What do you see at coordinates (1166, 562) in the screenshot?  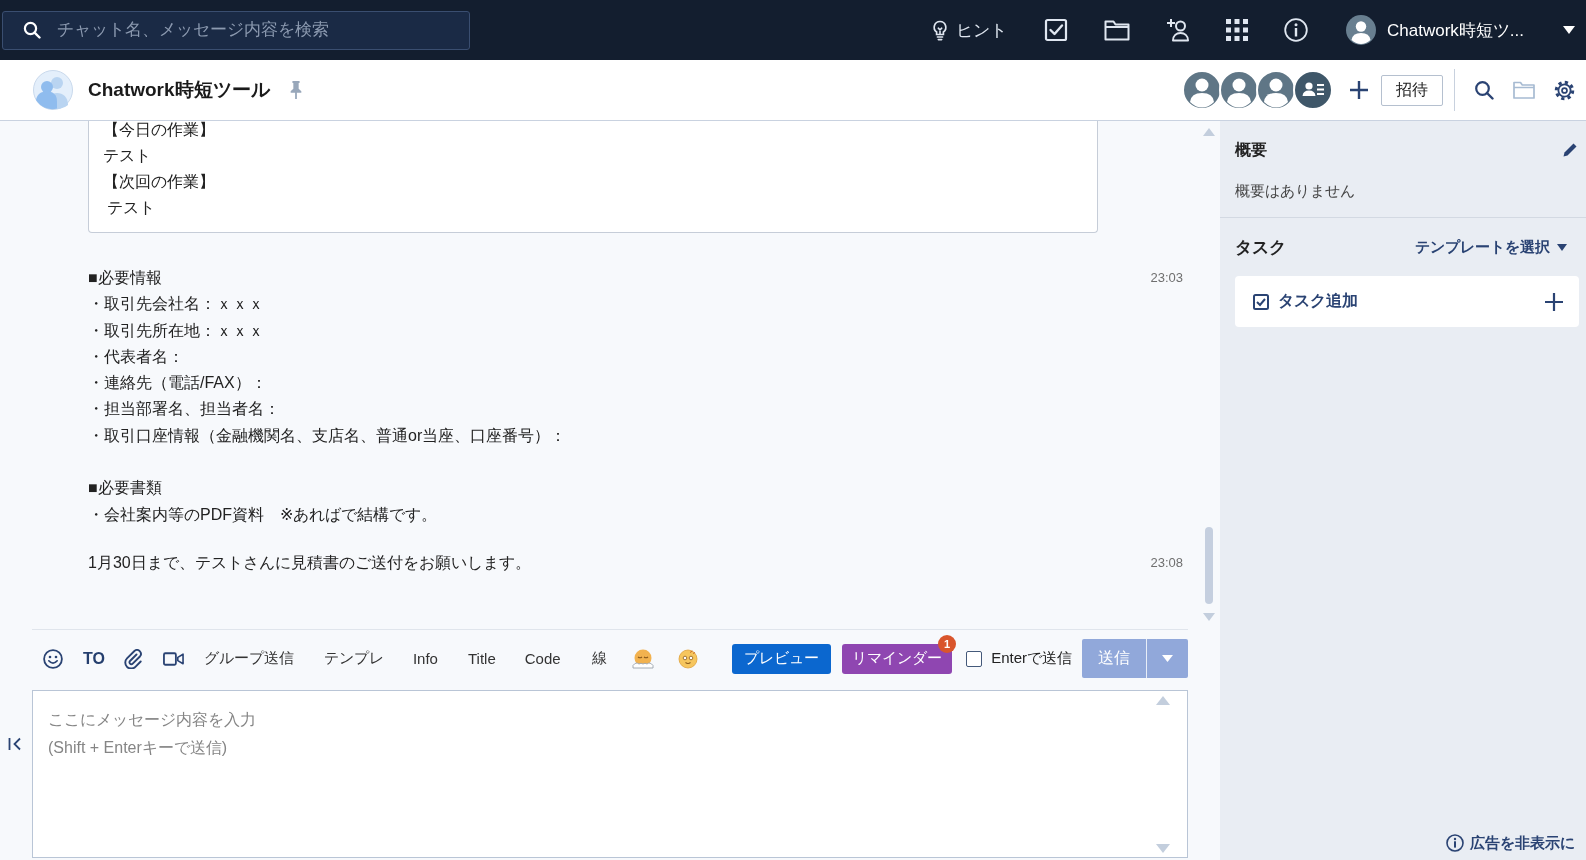 I see `message-time: 23:08` at bounding box center [1166, 562].